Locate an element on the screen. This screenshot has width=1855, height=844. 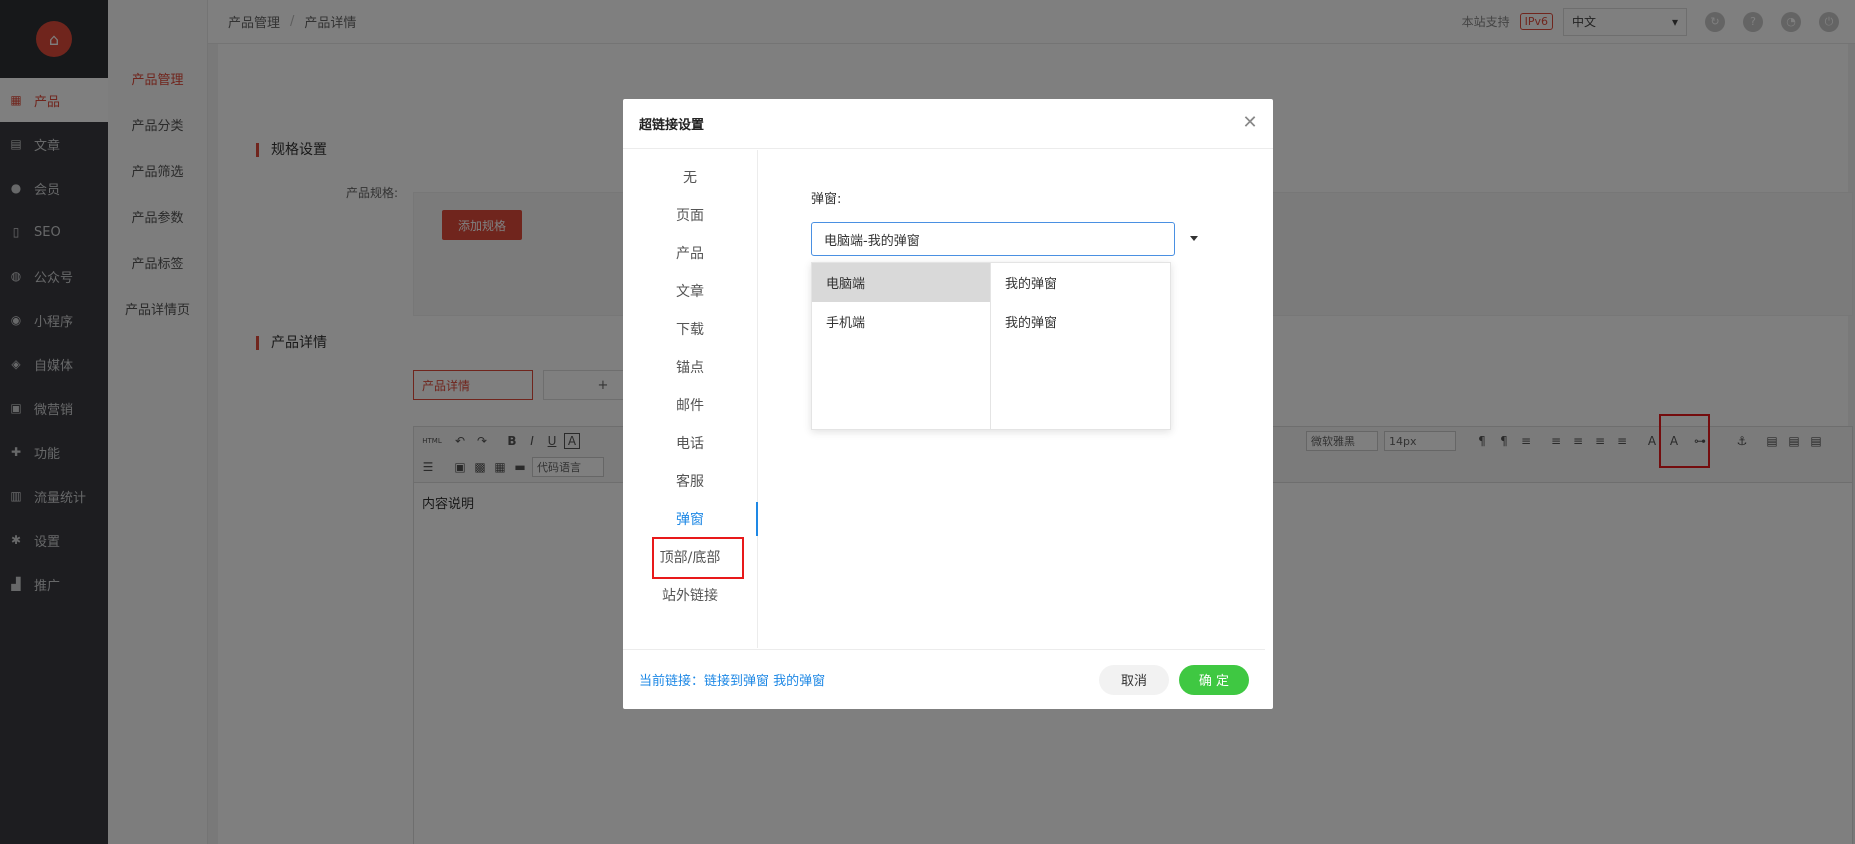
link-type-list: 无 页面 产品 文章 下载 锚点 邮件 电话 客服 弹窗 顶部/底部 站外链接 is located at coordinates (690, 399).